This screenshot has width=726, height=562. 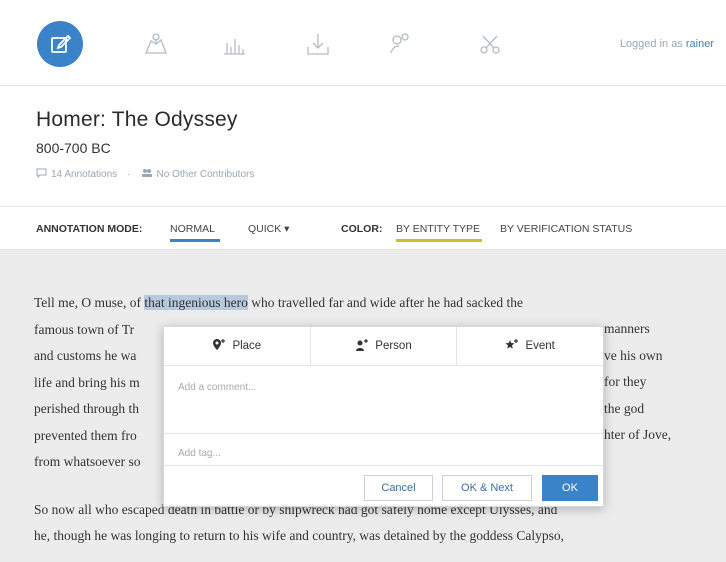 I want to click on text-line: from whatsoever so, so click(x=87, y=461).